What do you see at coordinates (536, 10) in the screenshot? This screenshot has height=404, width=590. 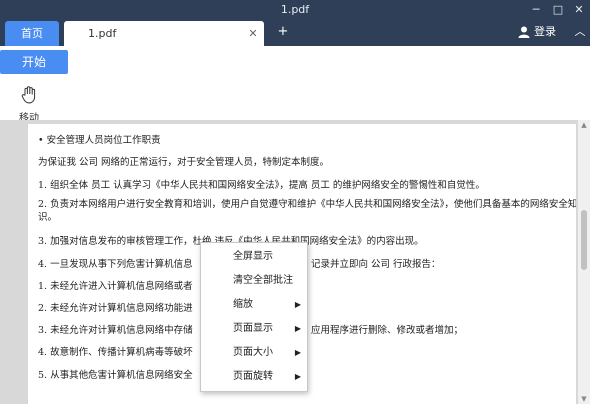 I see `minimize-button: ─` at bounding box center [536, 10].